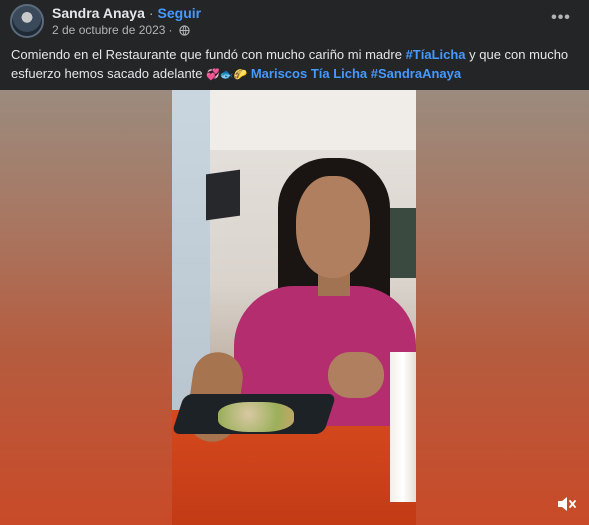 The height and width of the screenshot is (525, 589). Describe the element at coordinates (185, 30) in the screenshot. I see `globe-icon` at that location.